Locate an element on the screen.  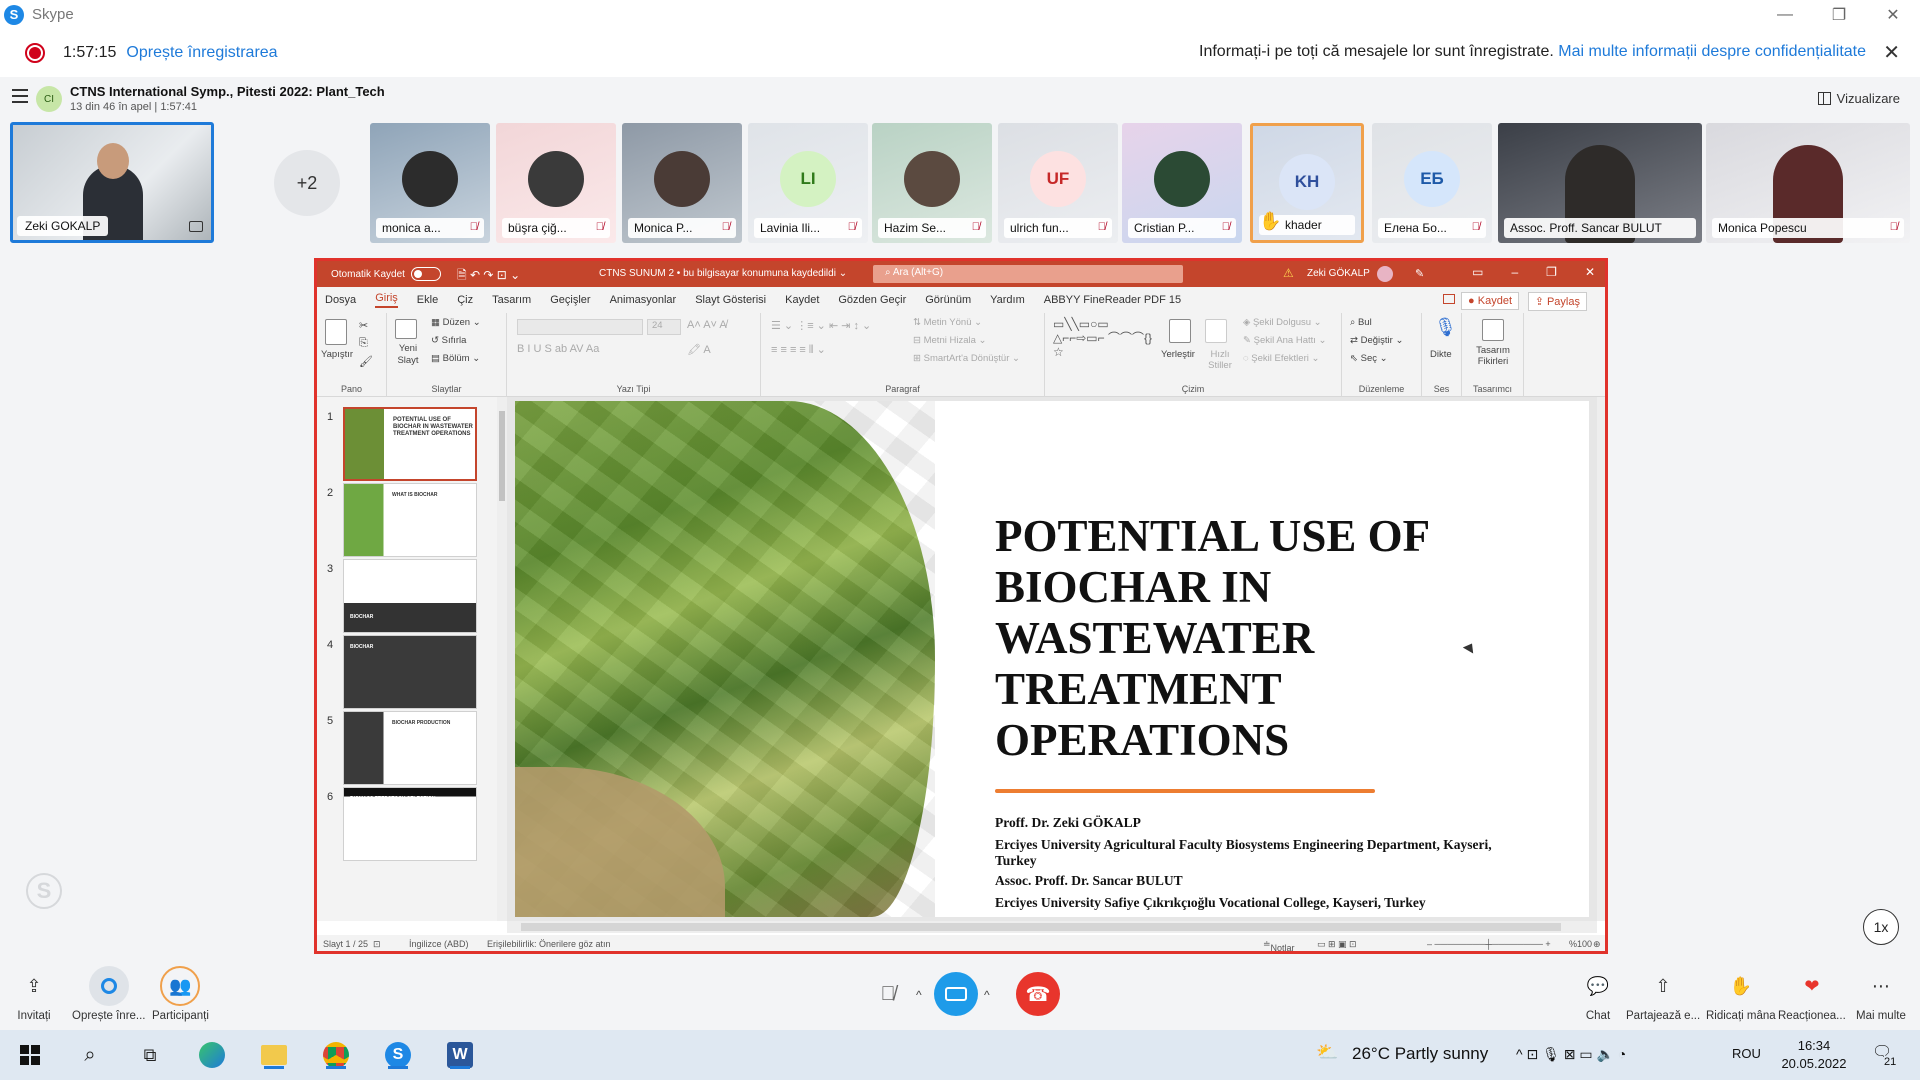
participant-tile: LI Lavinia Ili... 🎙̸ is located at coordinates (808, 183).